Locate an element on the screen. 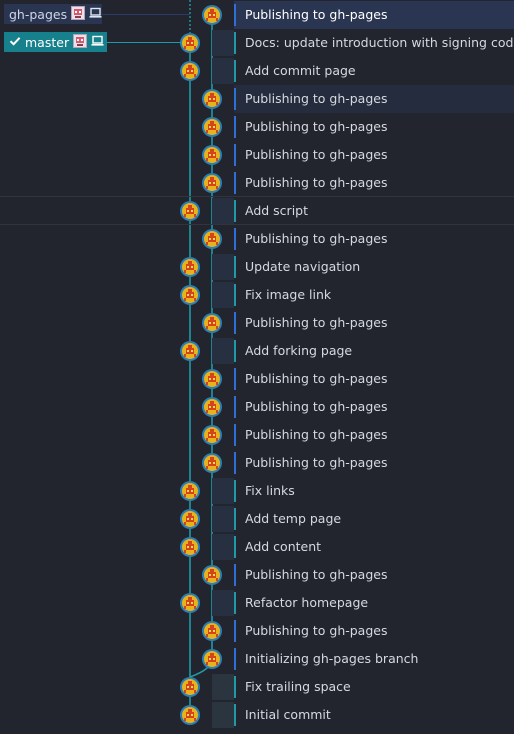 The image size is (514, 734). commit-row: Fix links is located at coordinates (257, 491).